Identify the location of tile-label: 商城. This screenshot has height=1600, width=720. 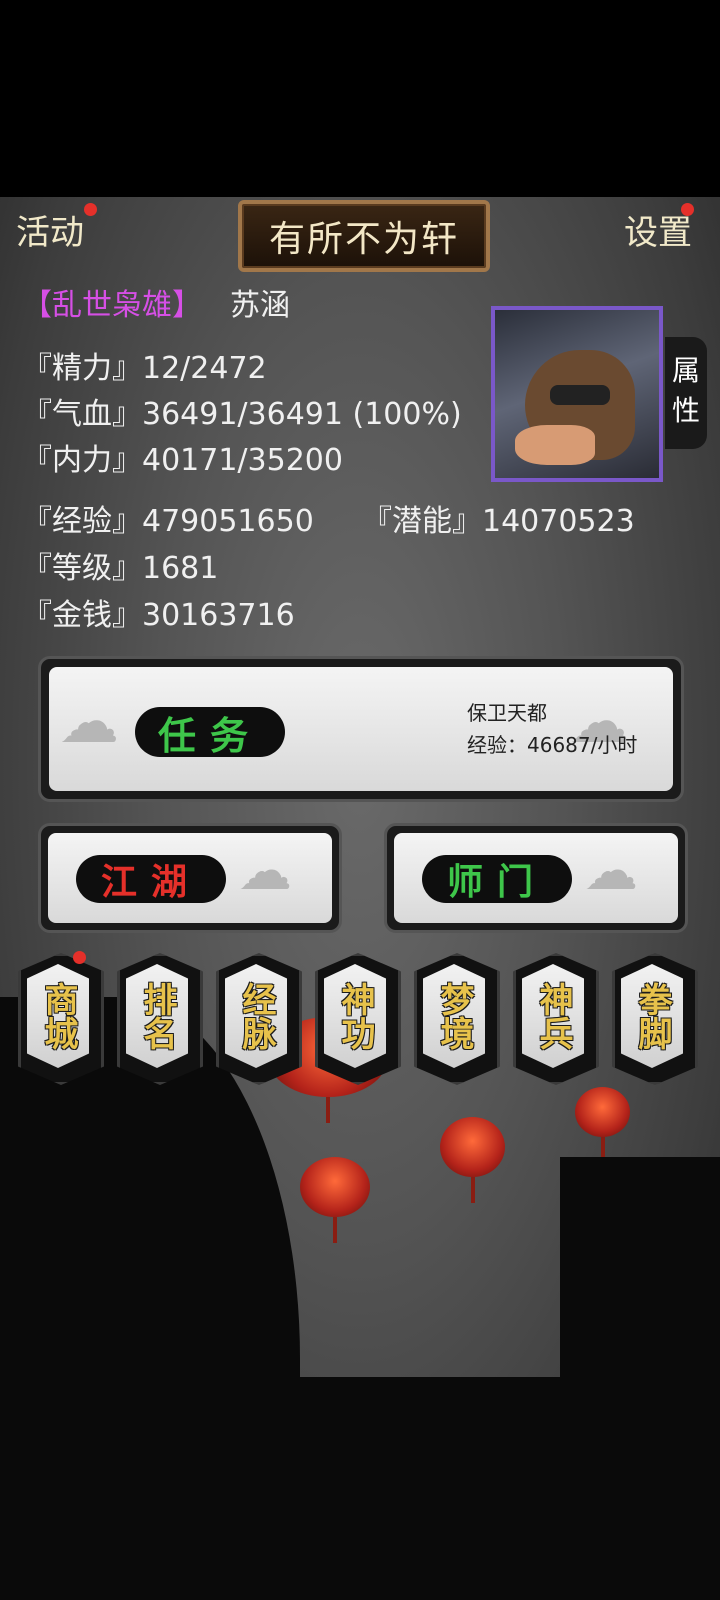
(58, 1016).